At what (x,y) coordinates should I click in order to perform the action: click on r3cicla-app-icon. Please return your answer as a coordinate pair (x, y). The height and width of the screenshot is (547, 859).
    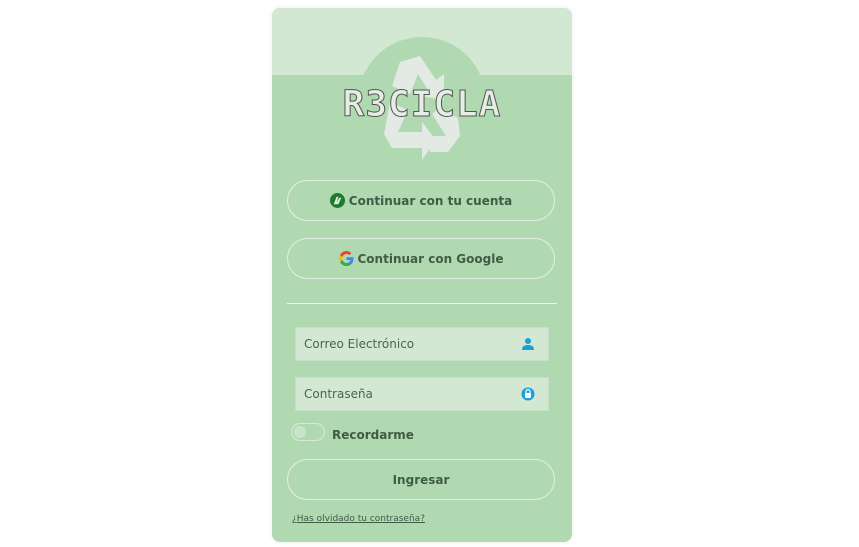
    Looking at the image, I should click on (337, 200).